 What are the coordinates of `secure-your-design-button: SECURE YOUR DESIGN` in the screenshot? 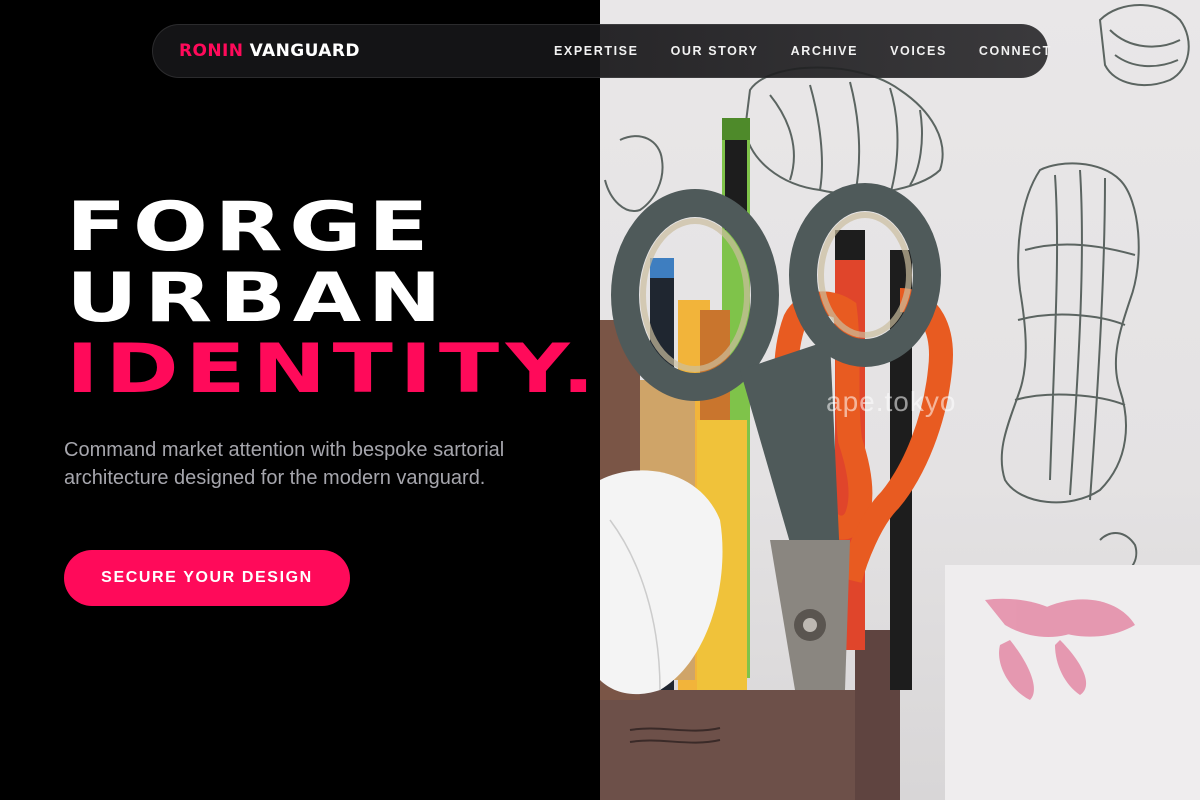 It's located at (207, 578).